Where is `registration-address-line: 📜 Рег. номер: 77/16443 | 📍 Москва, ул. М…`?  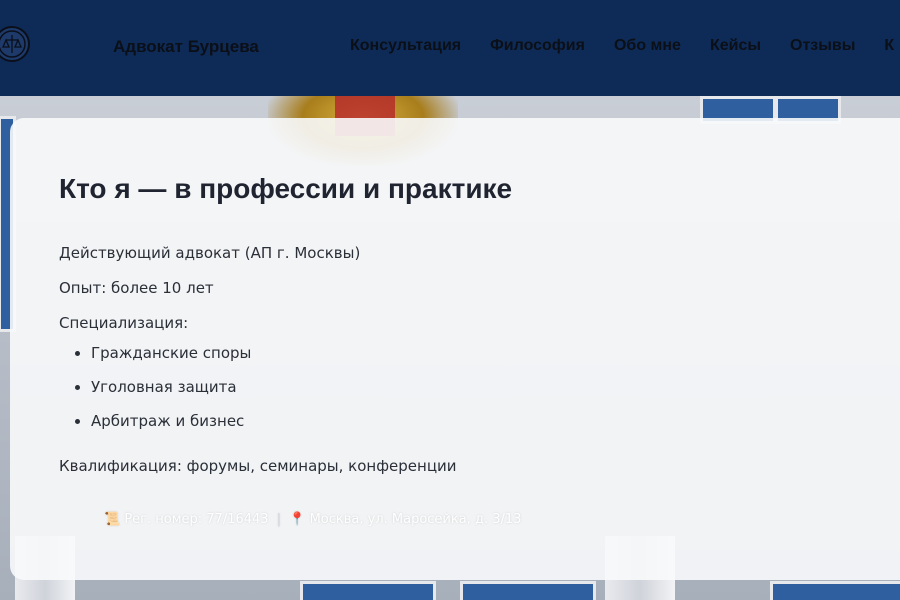 registration-address-line: 📜 Рег. номер: 77/16443 | 📍 Москва, ул. М… is located at coordinates (312, 519).